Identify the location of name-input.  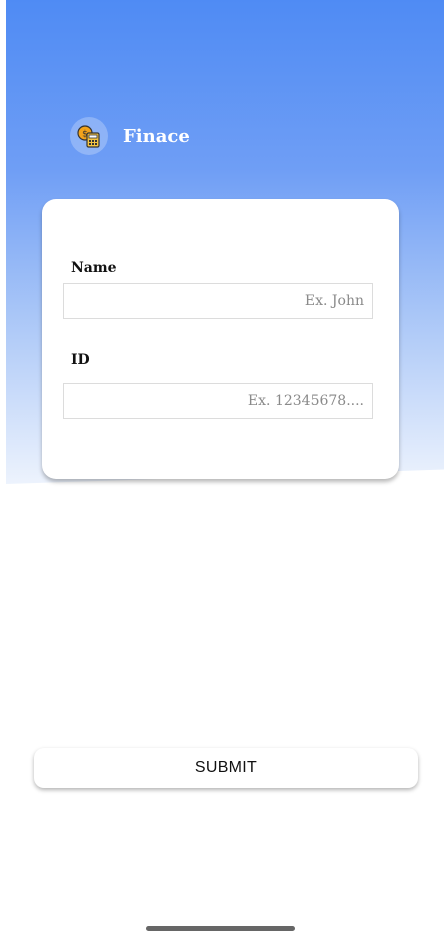
(218, 301).